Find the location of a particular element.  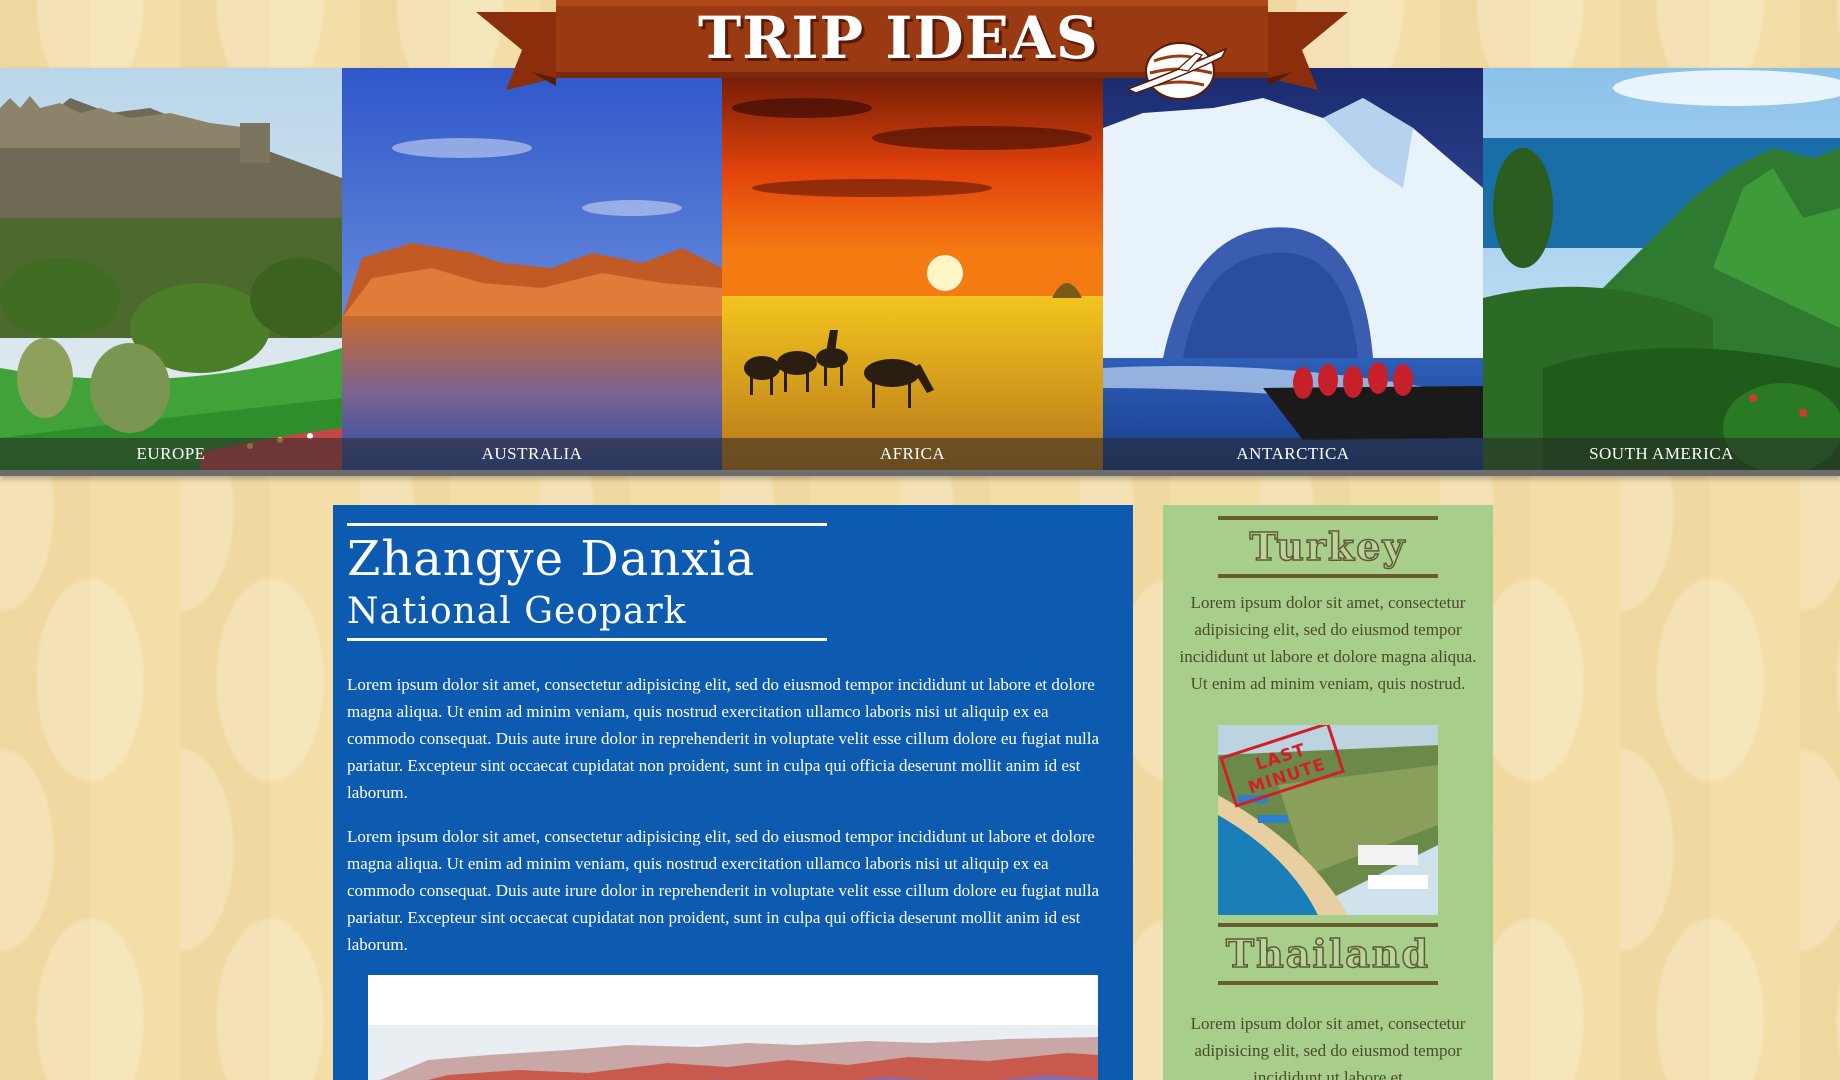

red-rock-lake-image is located at coordinates (532, 269).